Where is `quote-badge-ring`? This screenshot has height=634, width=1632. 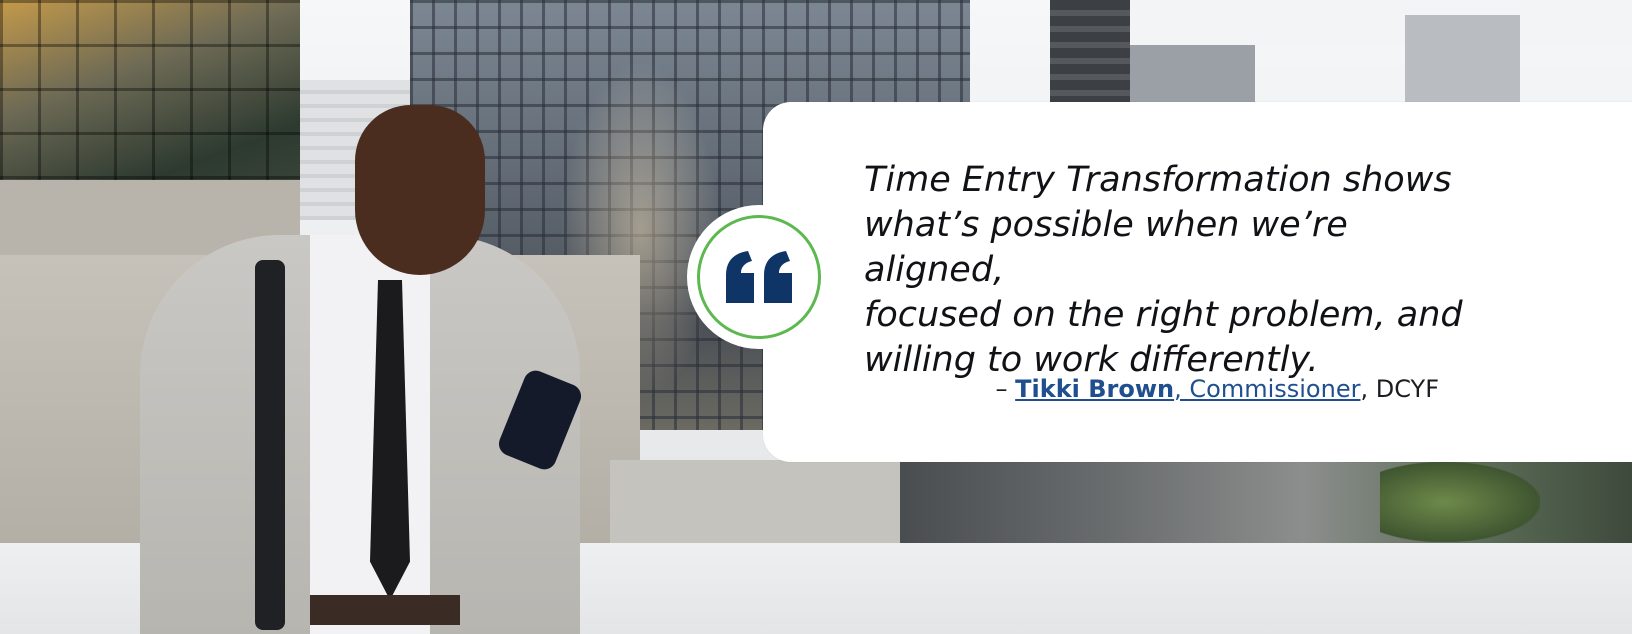
quote-badge-ring is located at coordinates (759, 277).